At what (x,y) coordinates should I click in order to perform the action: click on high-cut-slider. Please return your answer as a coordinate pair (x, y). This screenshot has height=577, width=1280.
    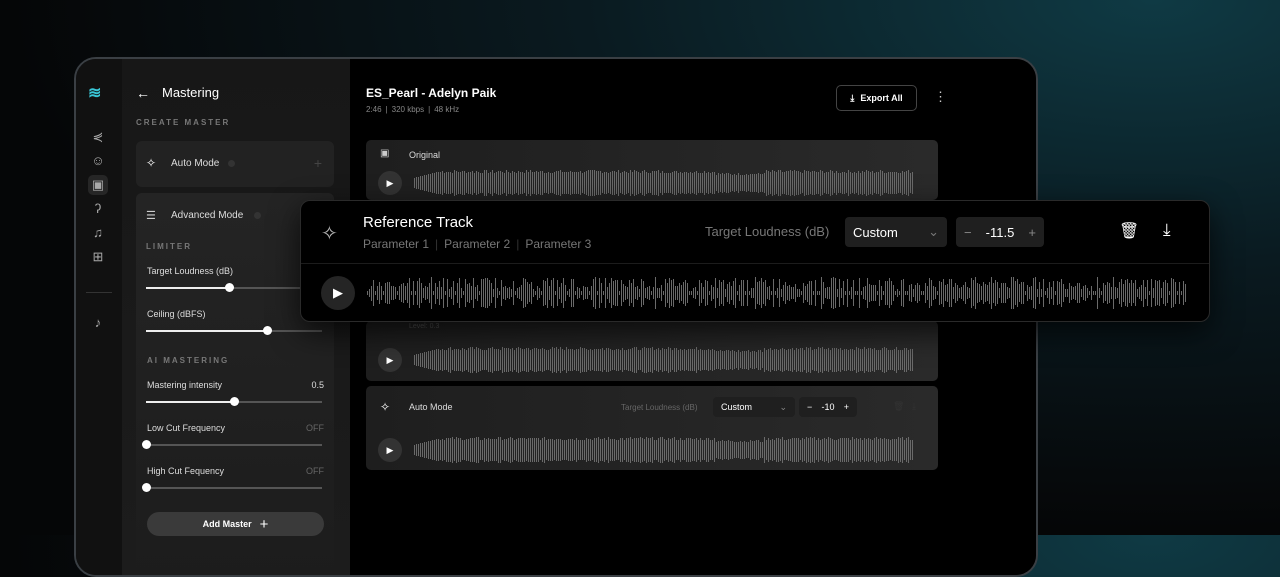
    Looking at the image, I should click on (232, 487).